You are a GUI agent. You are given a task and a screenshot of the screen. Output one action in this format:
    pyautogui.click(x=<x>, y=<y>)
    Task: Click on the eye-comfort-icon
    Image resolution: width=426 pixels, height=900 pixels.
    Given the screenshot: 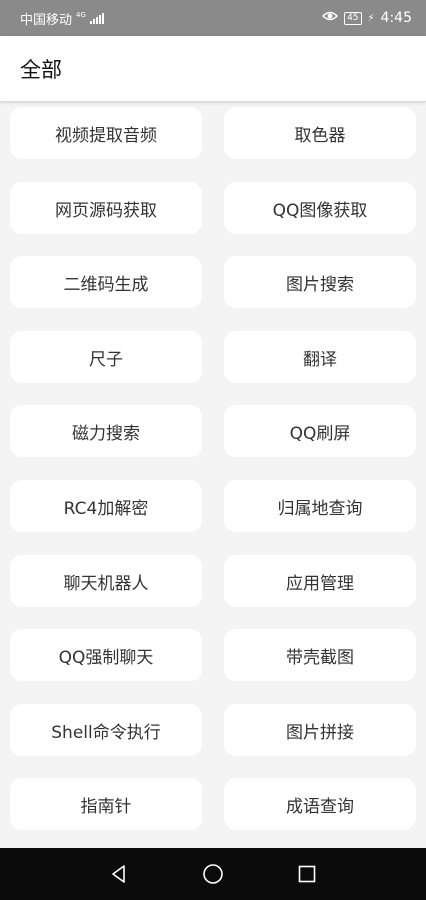 What is the action you would take?
    pyautogui.click(x=330, y=18)
    